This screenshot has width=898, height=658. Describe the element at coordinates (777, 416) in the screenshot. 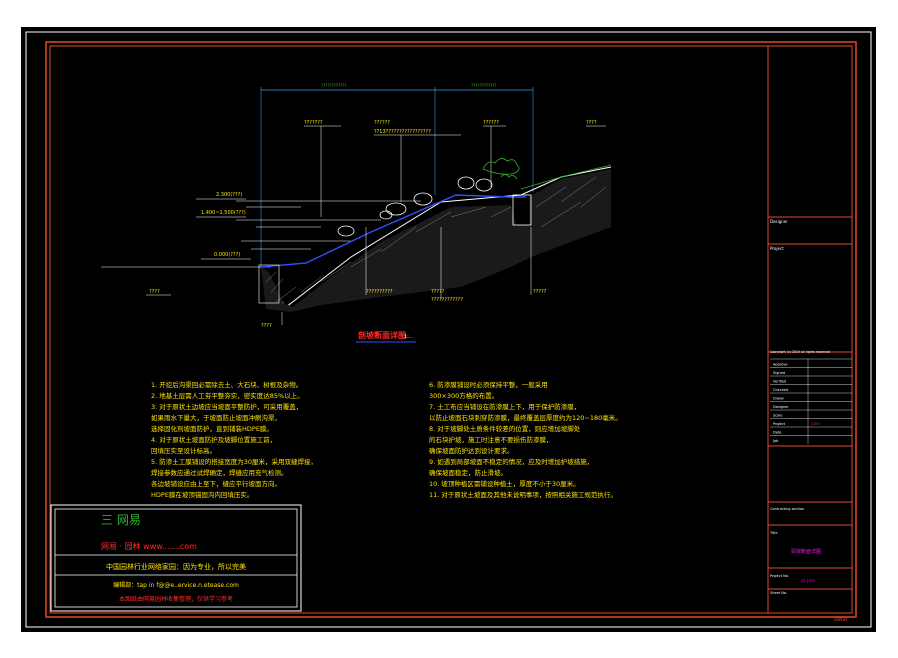

I see `tb-field-label: Scale` at that location.